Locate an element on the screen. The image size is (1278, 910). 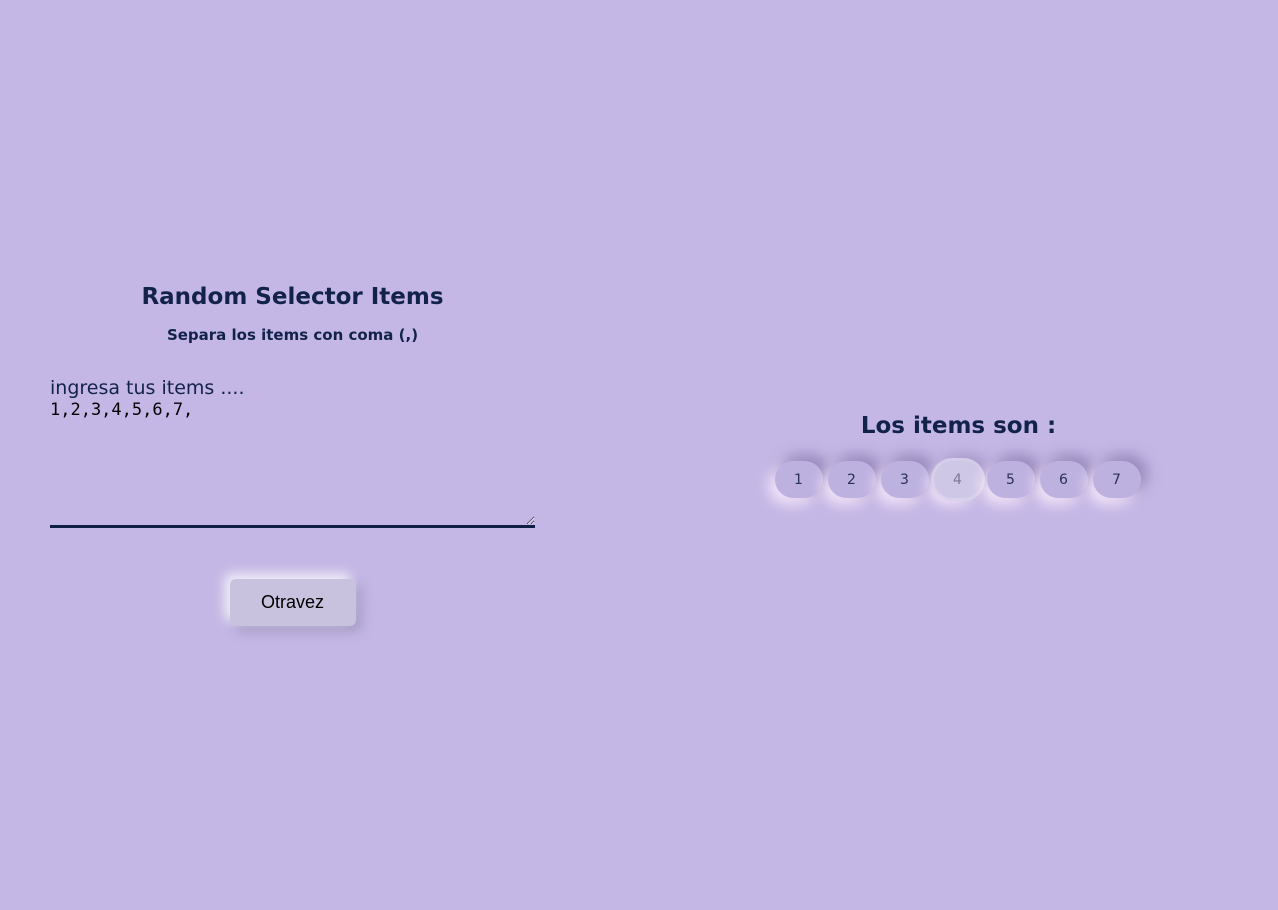
item-chip: 2 is located at coordinates (851, 479).